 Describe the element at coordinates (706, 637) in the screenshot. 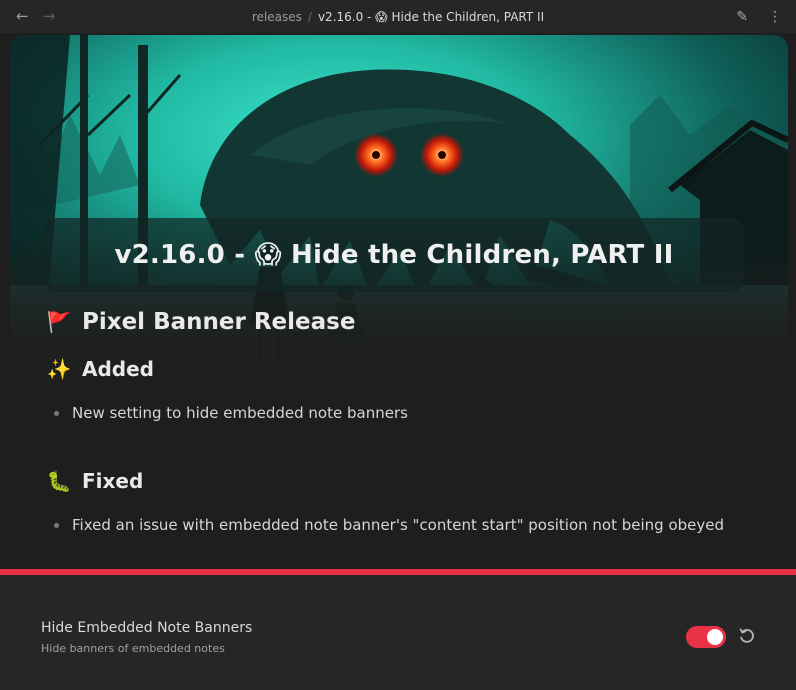

I see `hide-embedded-banners-toggle` at that location.